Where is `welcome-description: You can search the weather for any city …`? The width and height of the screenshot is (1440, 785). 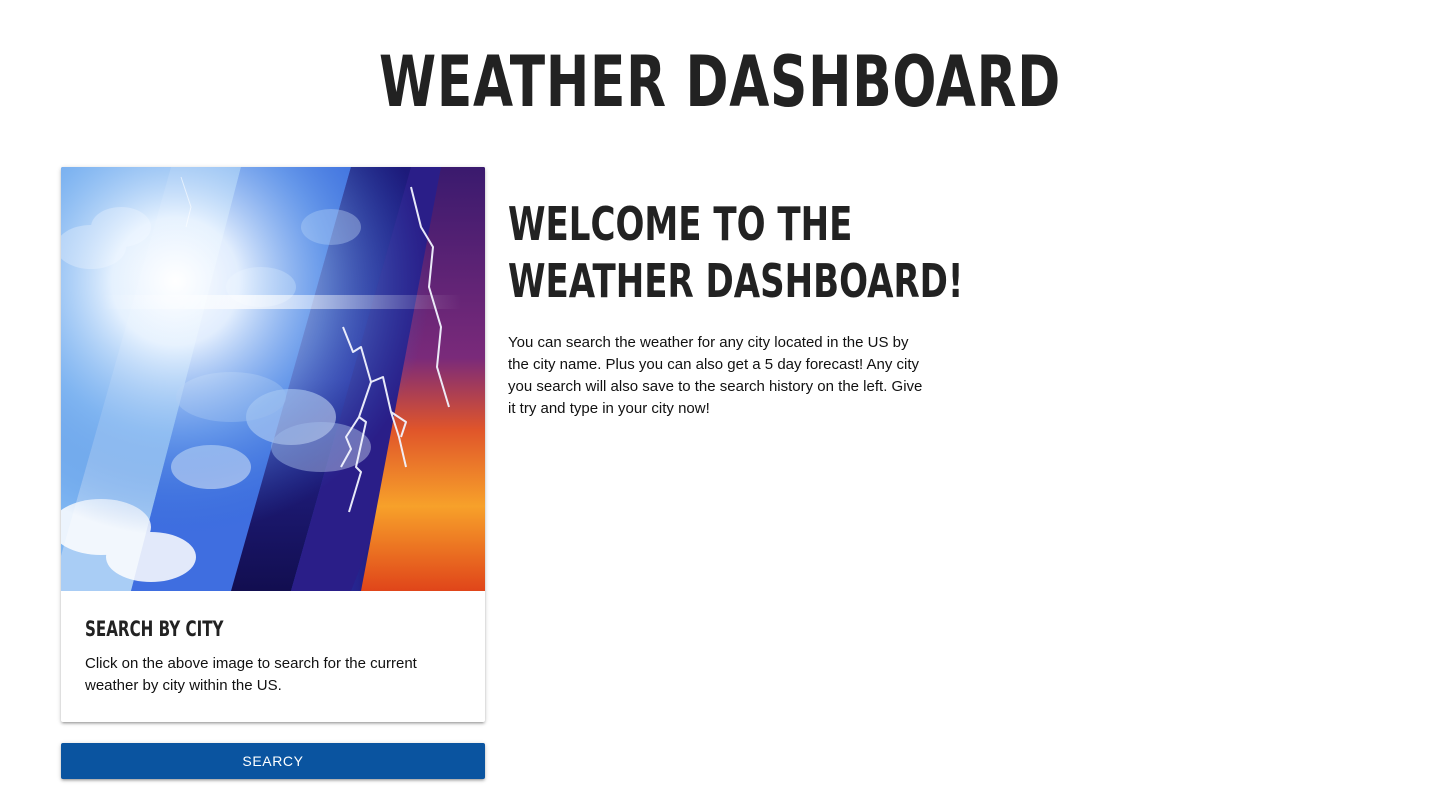
welcome-description: You can search the weather for any city … is located at coordinates (715, 375).